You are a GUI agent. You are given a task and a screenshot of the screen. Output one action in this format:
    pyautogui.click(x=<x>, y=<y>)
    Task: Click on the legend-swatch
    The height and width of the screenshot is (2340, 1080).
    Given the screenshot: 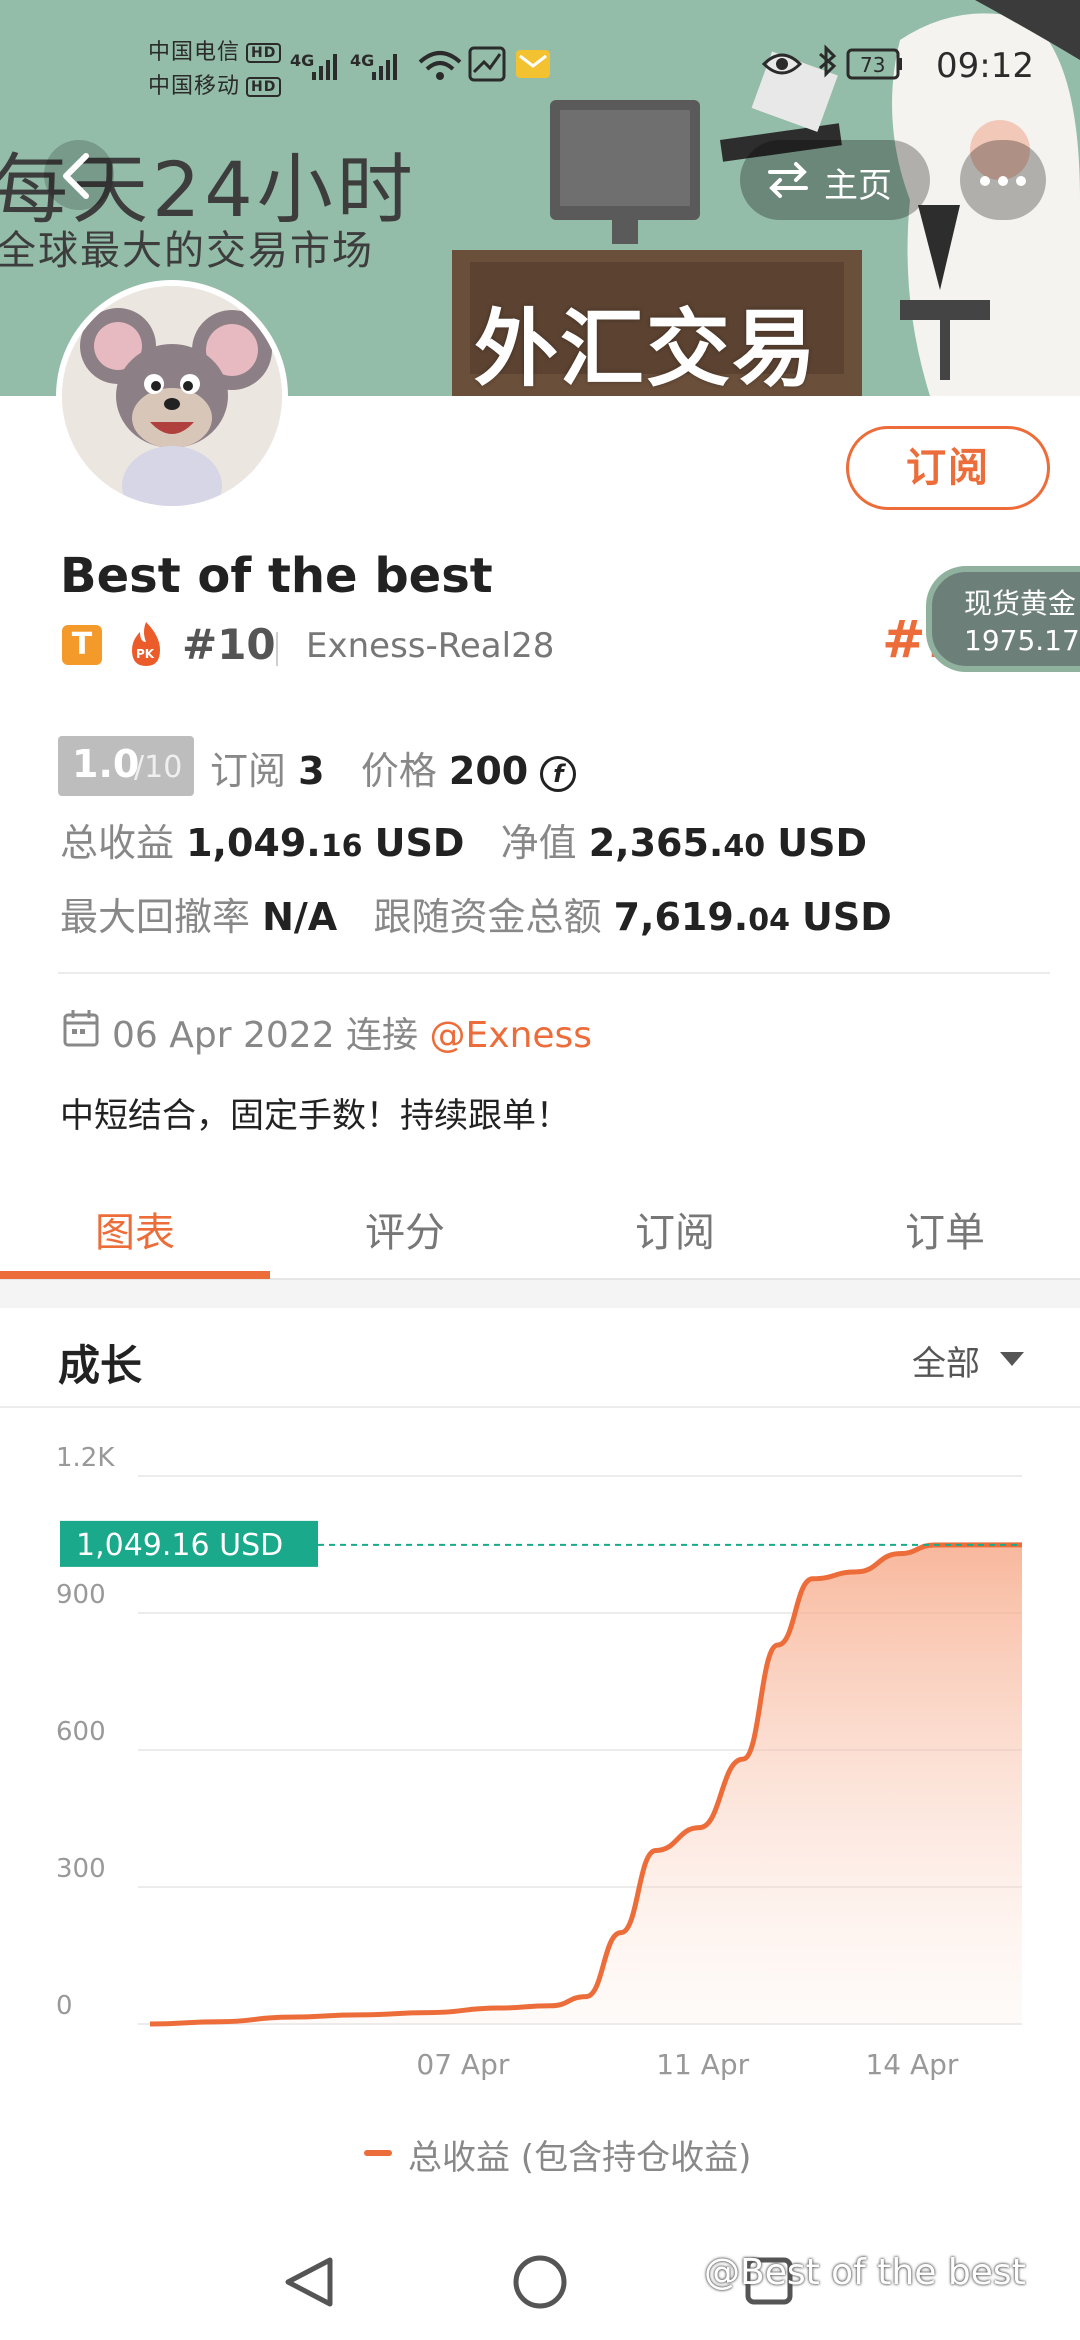 What is the action you would take?
    pyautogui.click(x=378, y=2153)
    